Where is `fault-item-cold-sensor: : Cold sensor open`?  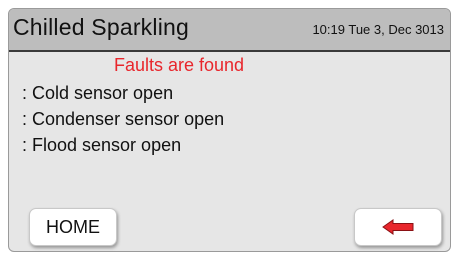 fault-item-cold-sensor: : Cold sensor open is located at coordinates (98, 93).